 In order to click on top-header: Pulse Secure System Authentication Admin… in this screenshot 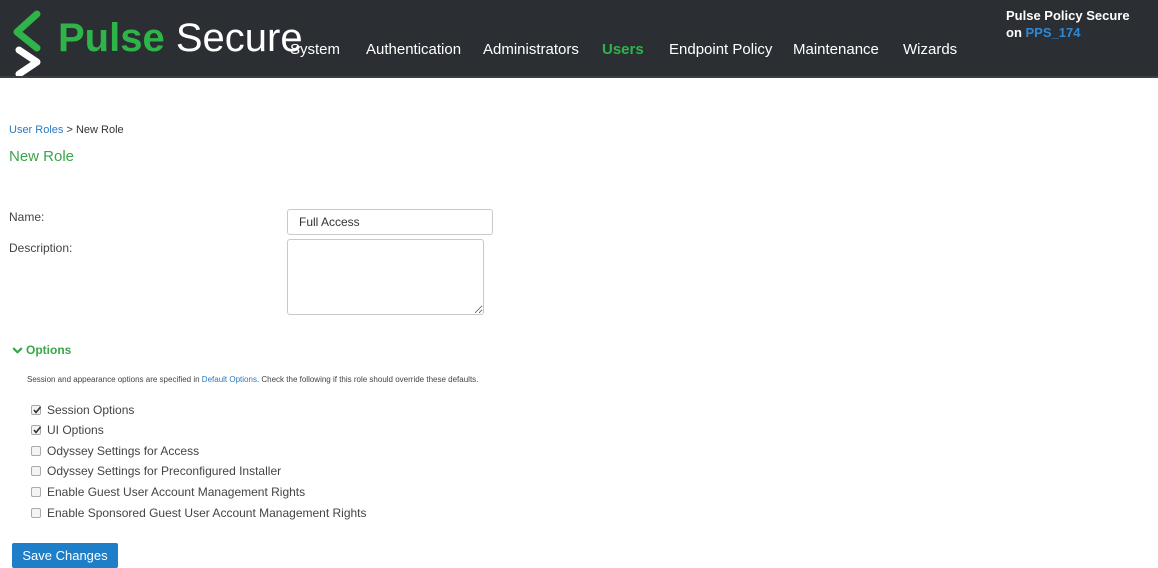, I will do `click(579, 39)`.